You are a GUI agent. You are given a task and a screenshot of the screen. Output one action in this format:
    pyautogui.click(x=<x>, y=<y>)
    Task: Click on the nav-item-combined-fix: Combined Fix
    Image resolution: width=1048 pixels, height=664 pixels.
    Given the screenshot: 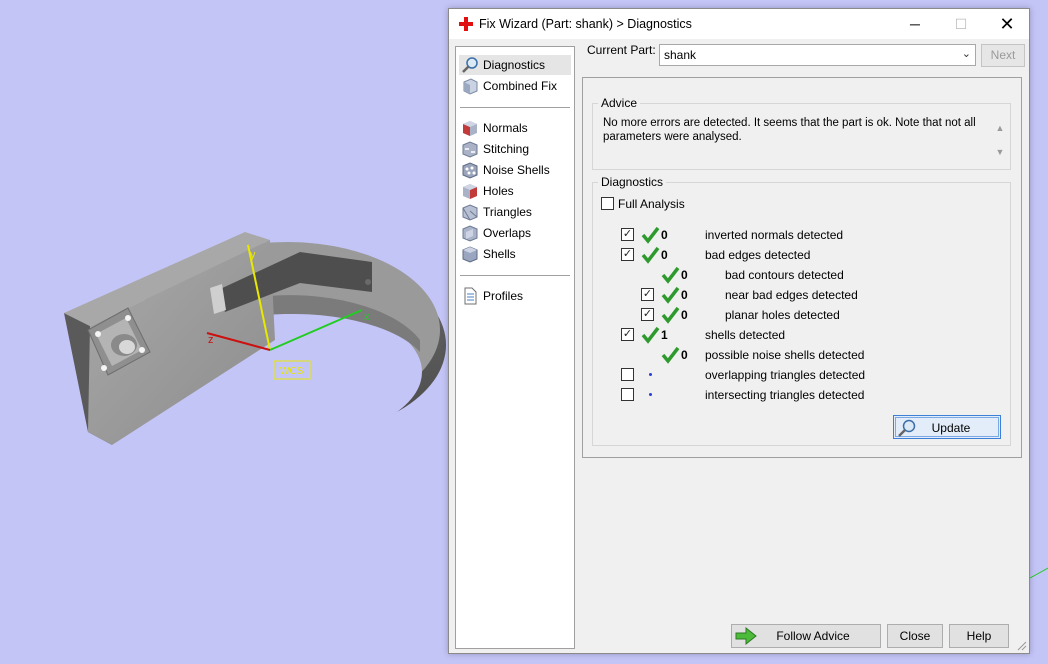 What is the action you would take?
    pyautogui.click(x=515, y=86)
    